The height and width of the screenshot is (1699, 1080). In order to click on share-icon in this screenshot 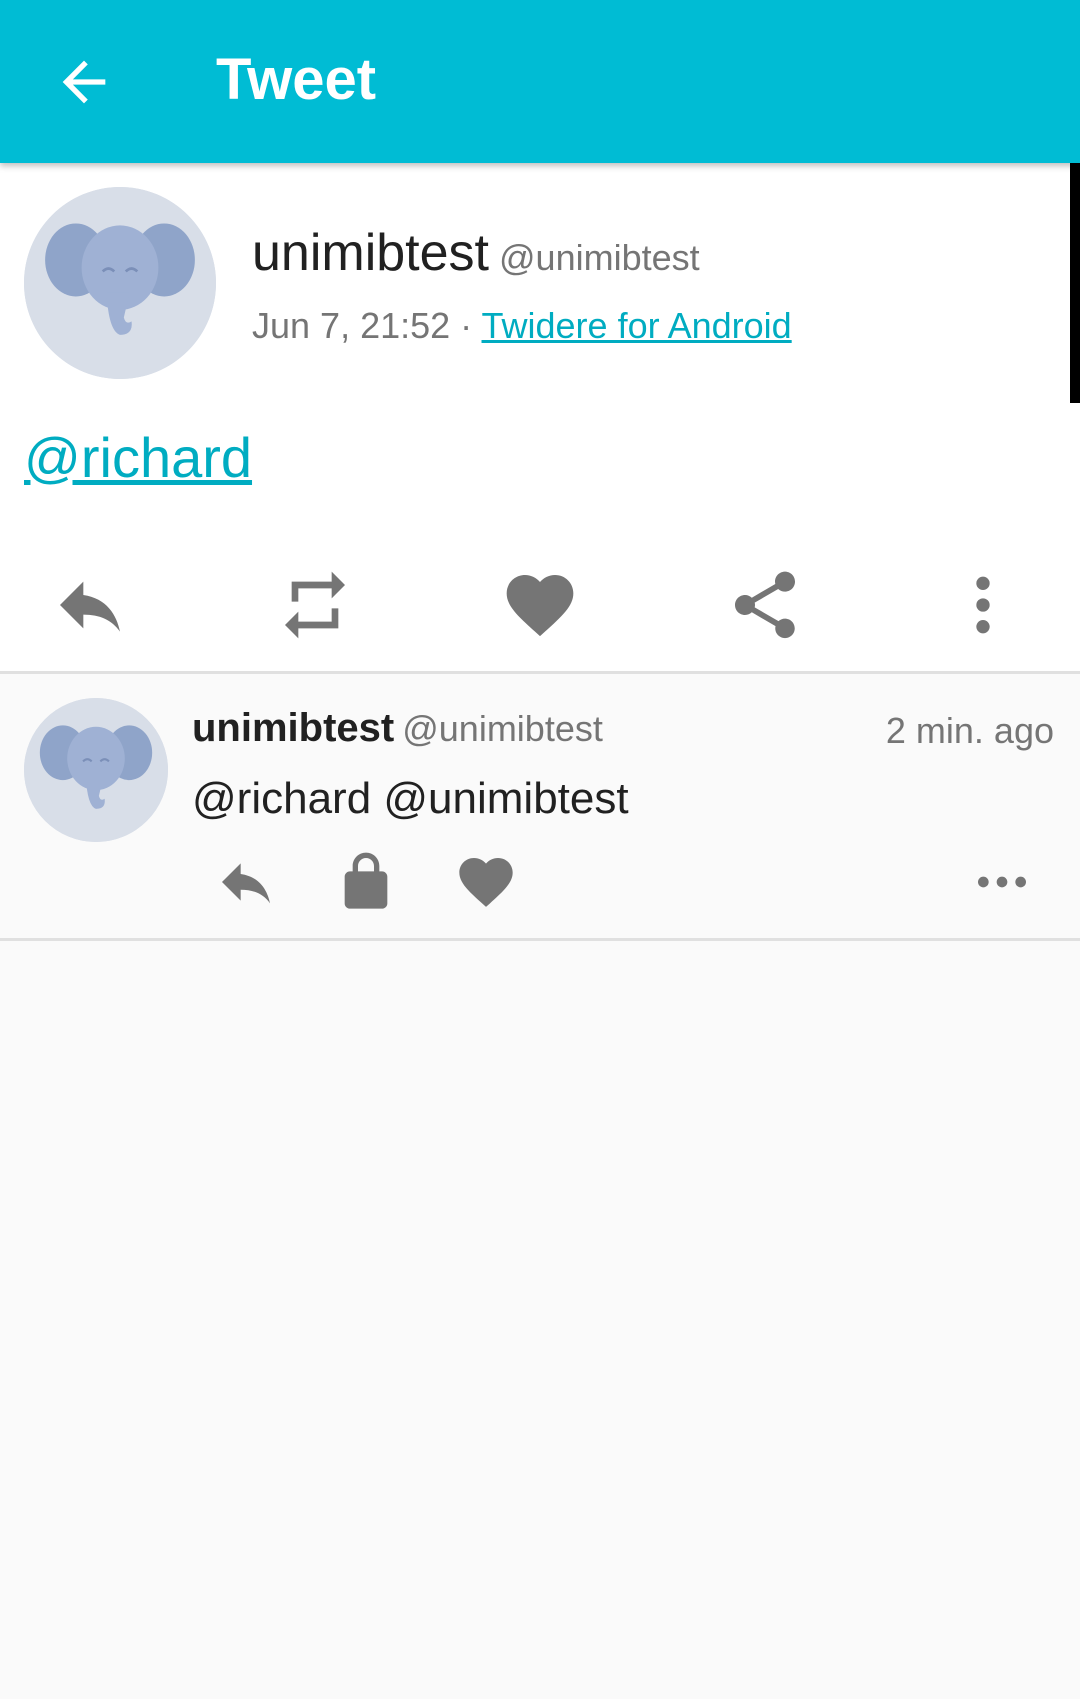, I will do `click(765, 605)`.